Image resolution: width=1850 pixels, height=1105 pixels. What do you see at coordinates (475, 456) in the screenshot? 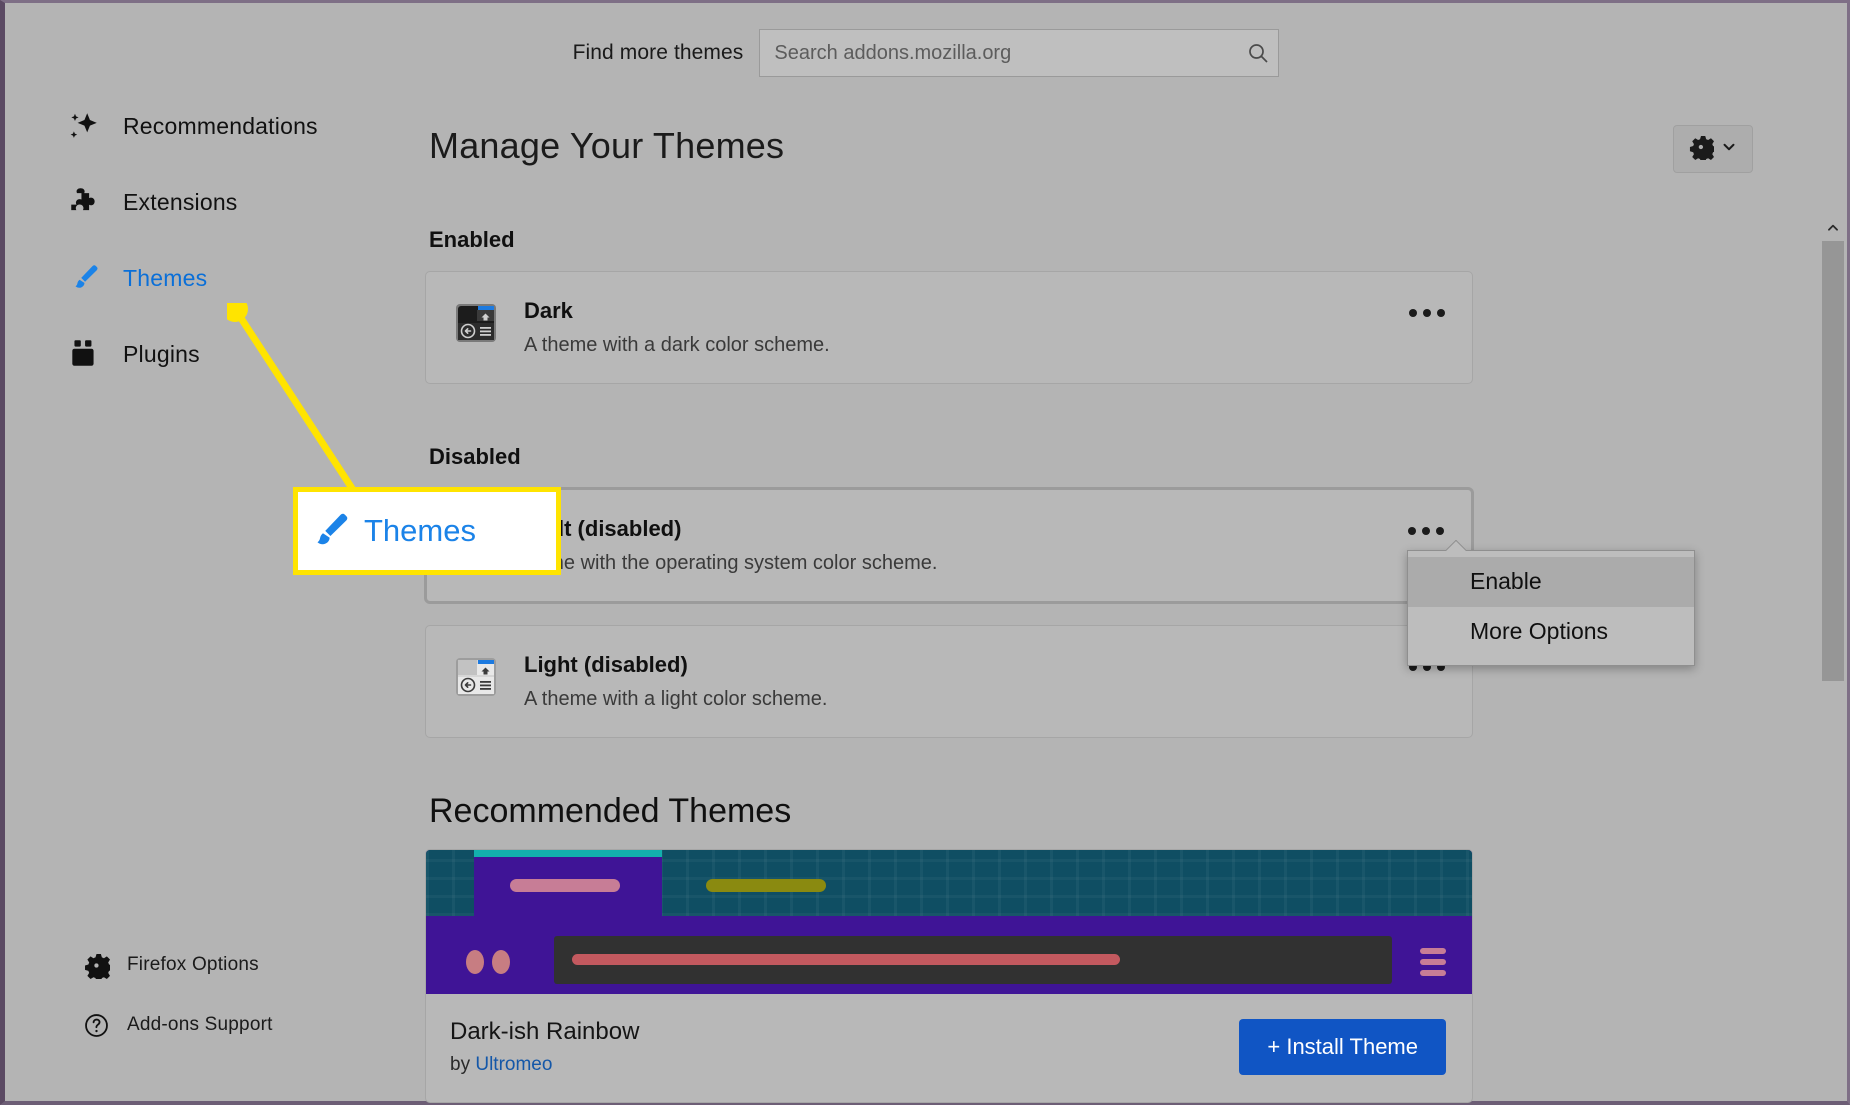
I see `section-heading-disabled: Disabled` at bounding box center [475, 456].